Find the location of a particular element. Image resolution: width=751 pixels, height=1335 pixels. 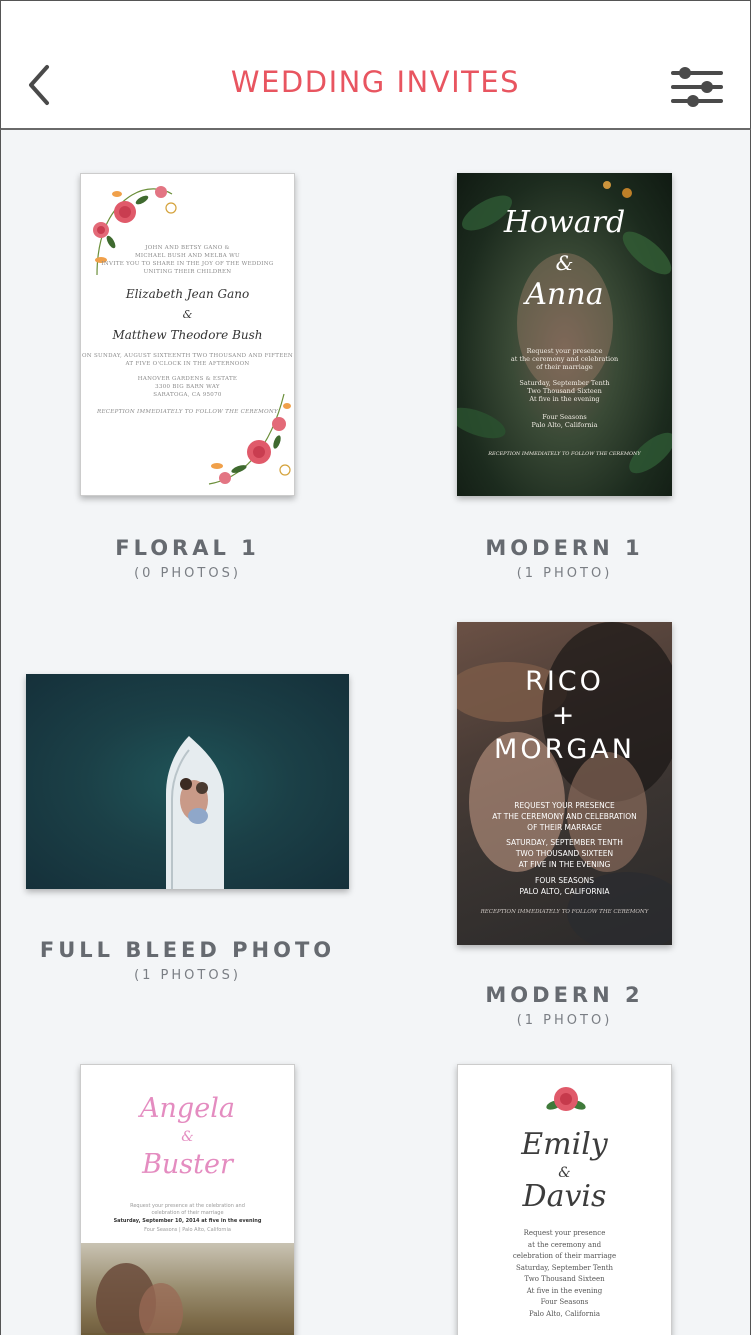

invite-line-6: TWO THOUSAND SIXTEEN is located at coordinates (564, 853).